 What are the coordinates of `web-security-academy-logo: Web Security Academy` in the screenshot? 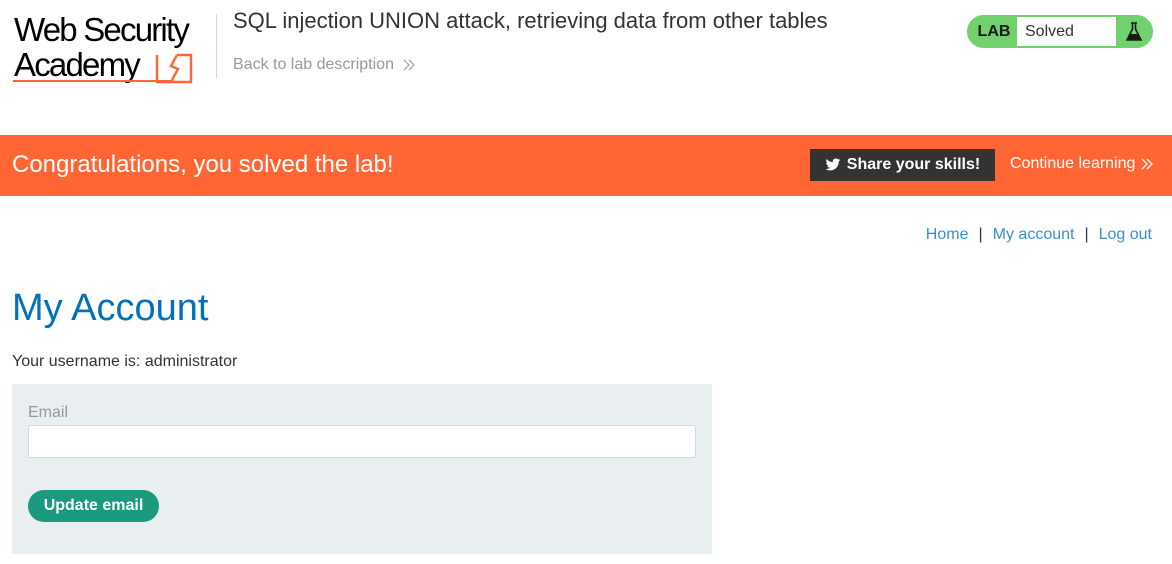 It's located at (114, 50).